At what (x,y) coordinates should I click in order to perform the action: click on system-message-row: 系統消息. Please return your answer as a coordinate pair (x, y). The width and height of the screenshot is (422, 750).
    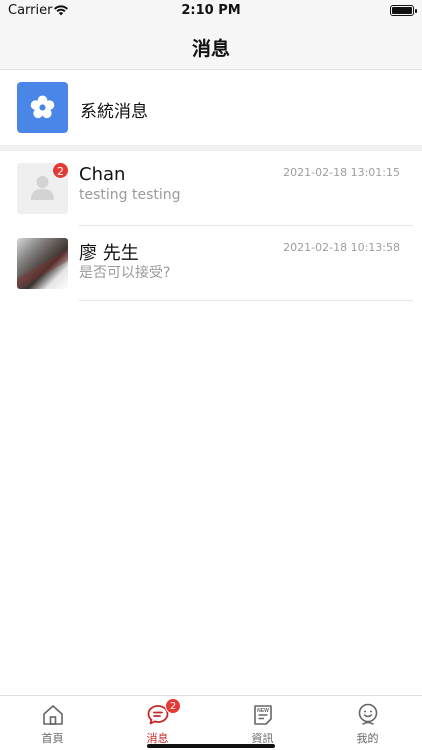
    Looking at the image, I should click on (211, 107).